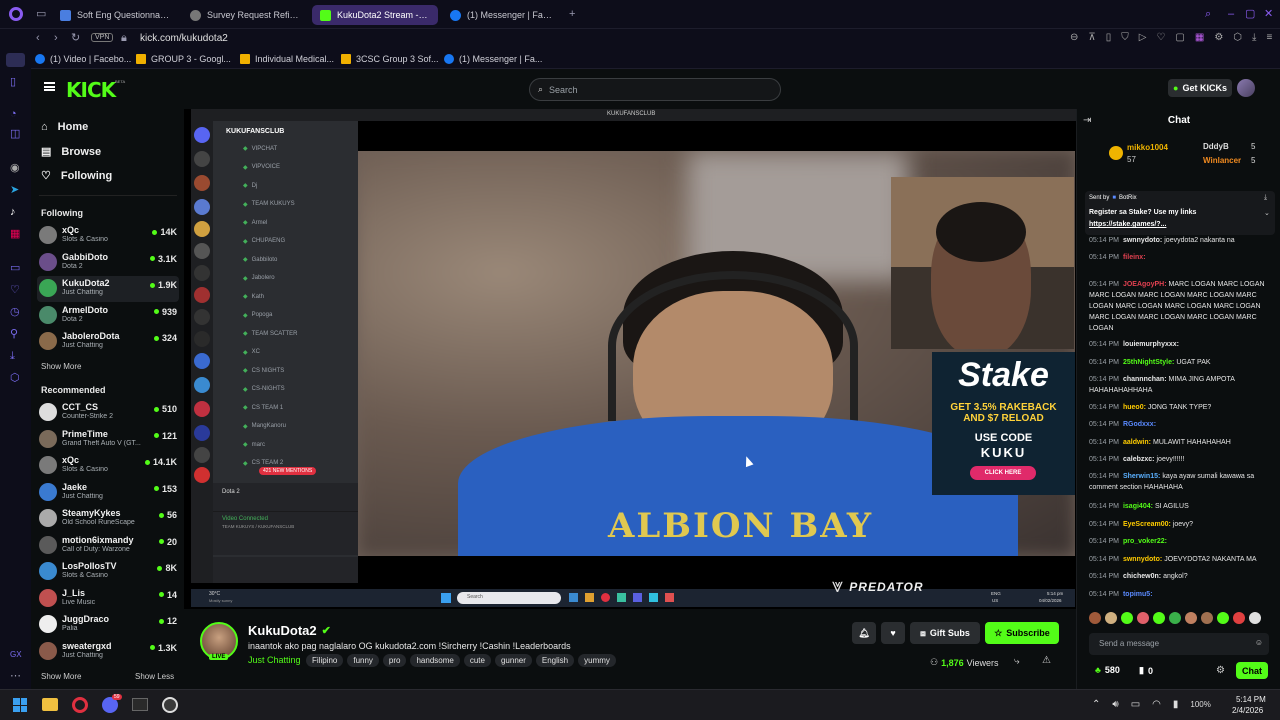 Image resolution: width=1280 pixels, height=720 pixels. Describe the element at coordinates (864, 633) in the screenshot. I see `notifications-button: 🔔︎` at that location.